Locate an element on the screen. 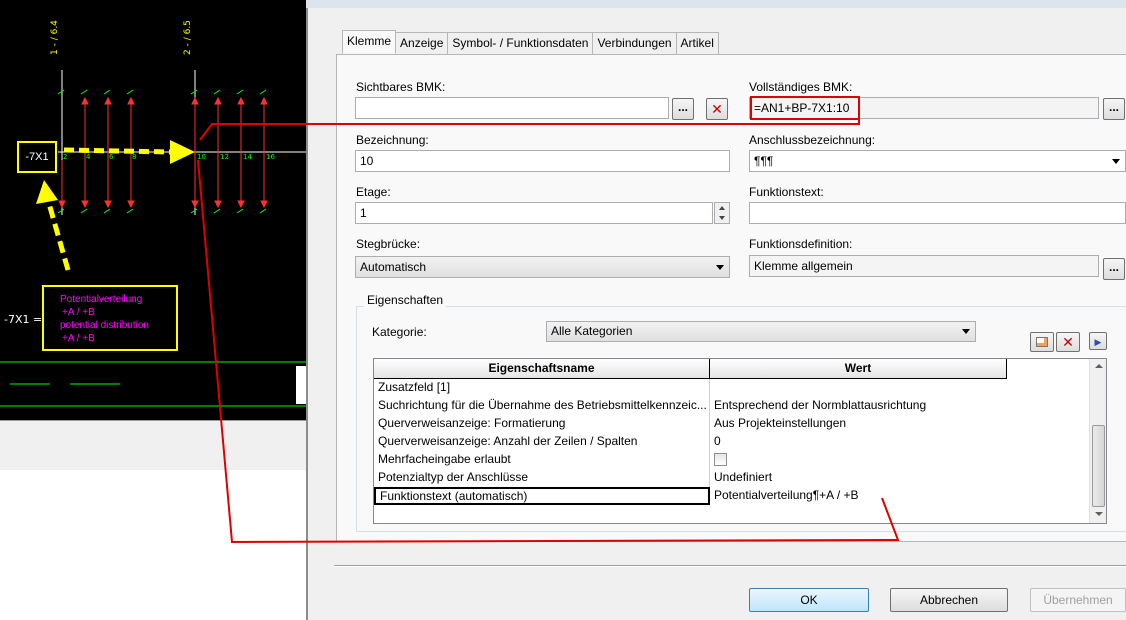  delete-icon: ✕ is located at coordinates (1068, 342).